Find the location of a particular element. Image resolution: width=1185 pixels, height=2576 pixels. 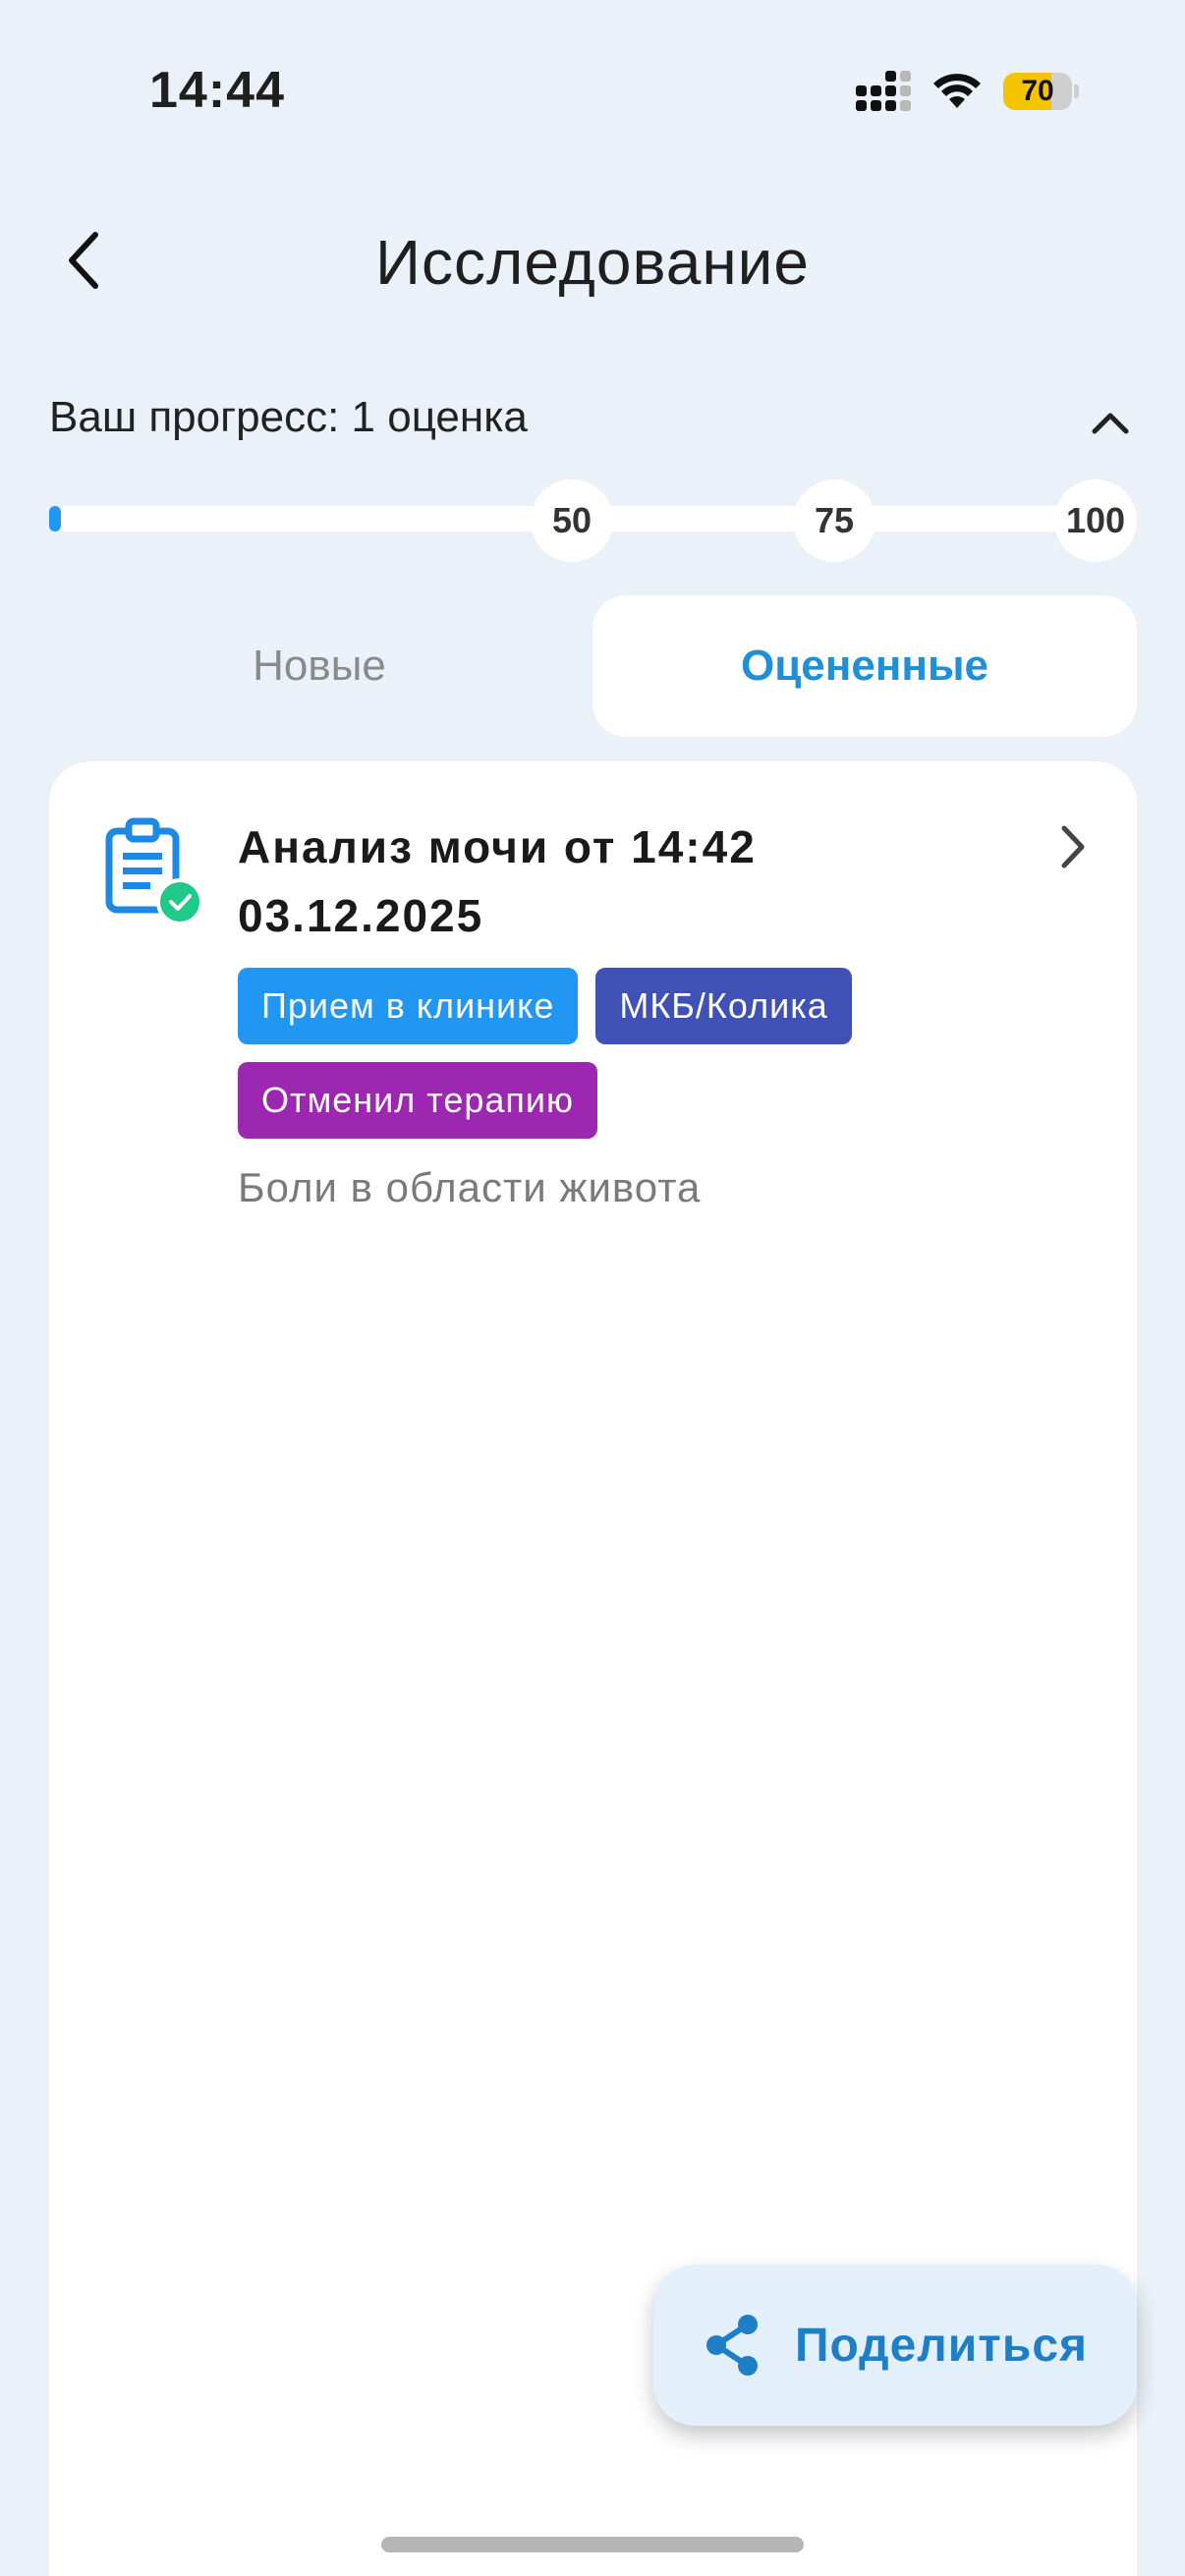

collapse-progress-button is located at coordinates (1111, 422).